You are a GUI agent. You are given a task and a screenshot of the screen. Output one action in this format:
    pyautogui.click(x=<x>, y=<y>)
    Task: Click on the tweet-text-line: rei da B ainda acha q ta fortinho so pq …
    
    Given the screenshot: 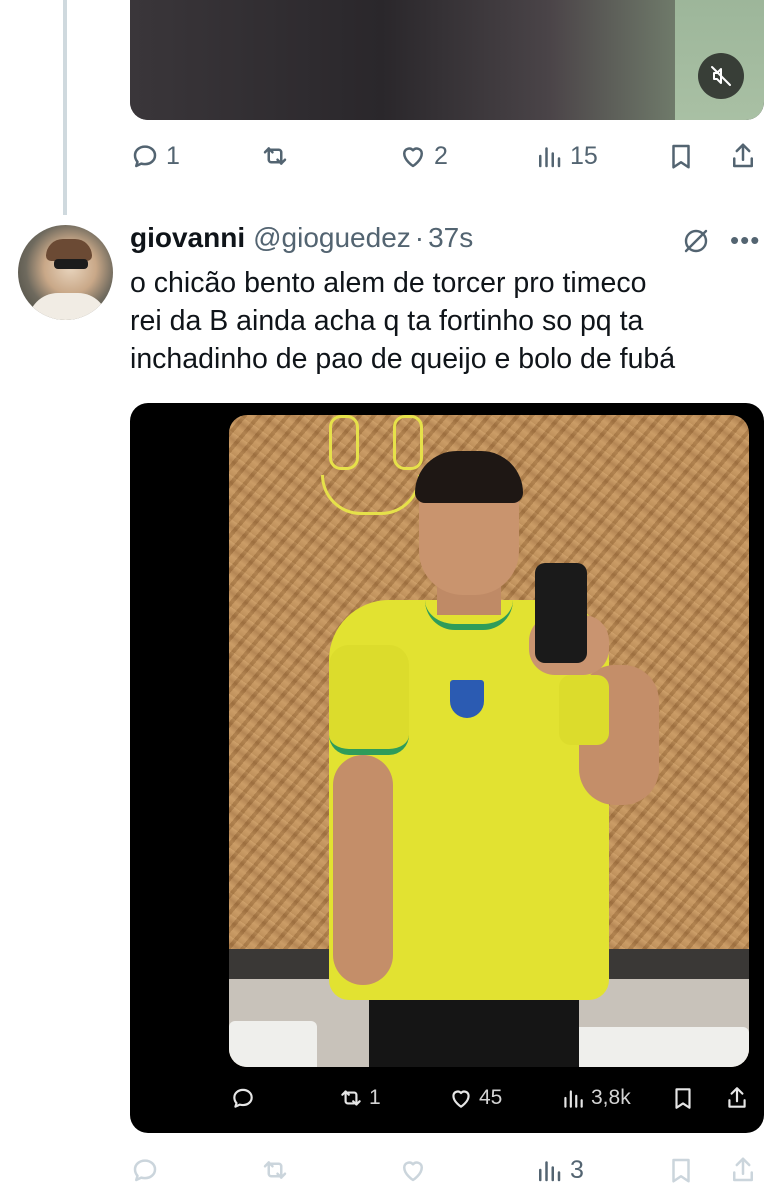 What is the action you would take?
    pyautogui.click(x=387, y=321)
    